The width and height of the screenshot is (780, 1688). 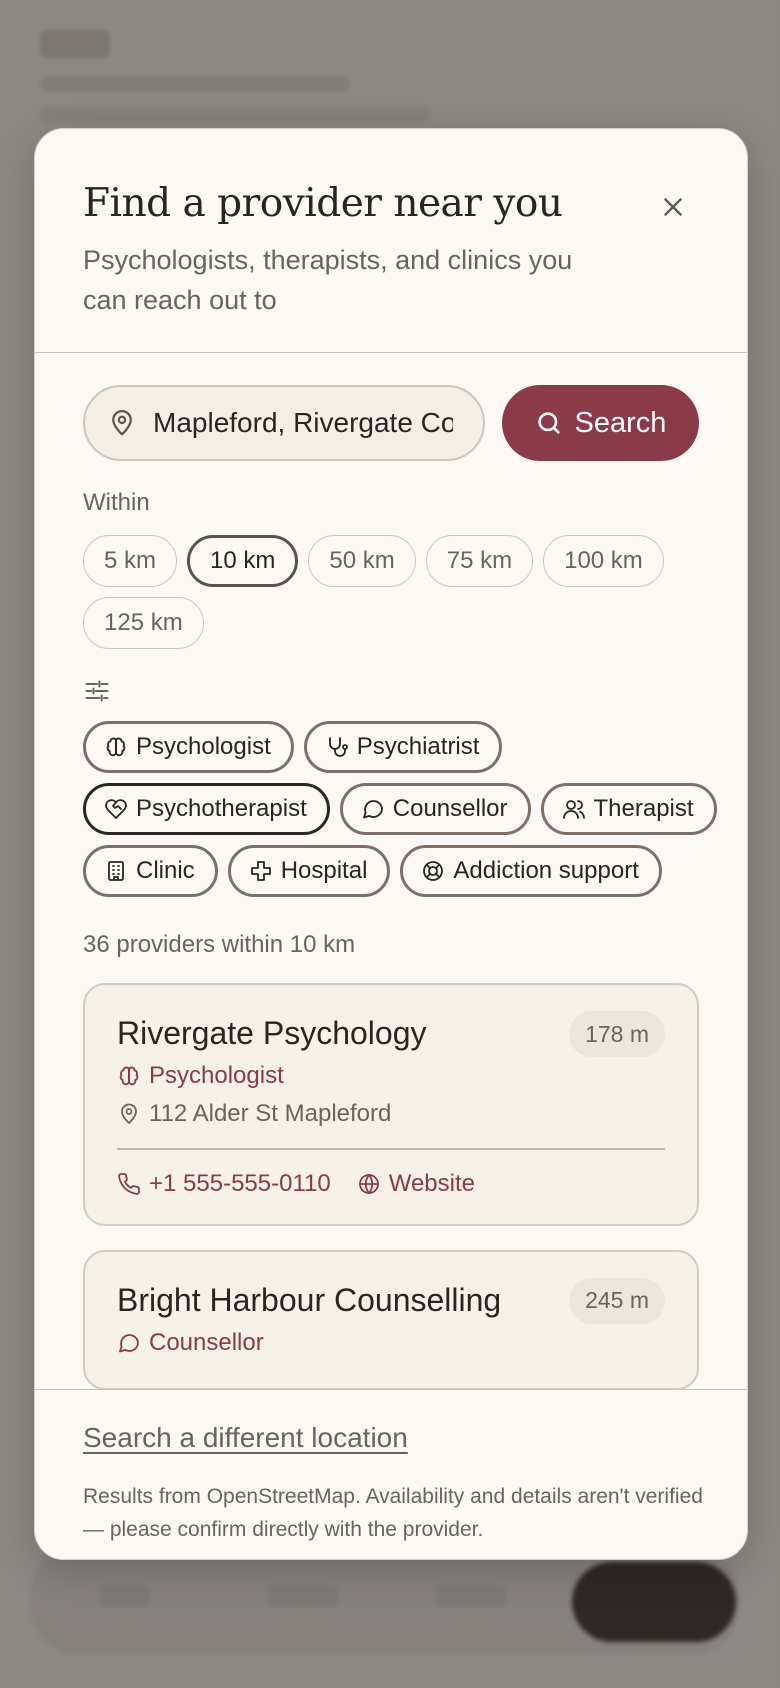 What do you see at coordinates (216, 1075) in the screenshot?
I see `provider-type-label: Psychologist` at bounding box center [216, 1075].